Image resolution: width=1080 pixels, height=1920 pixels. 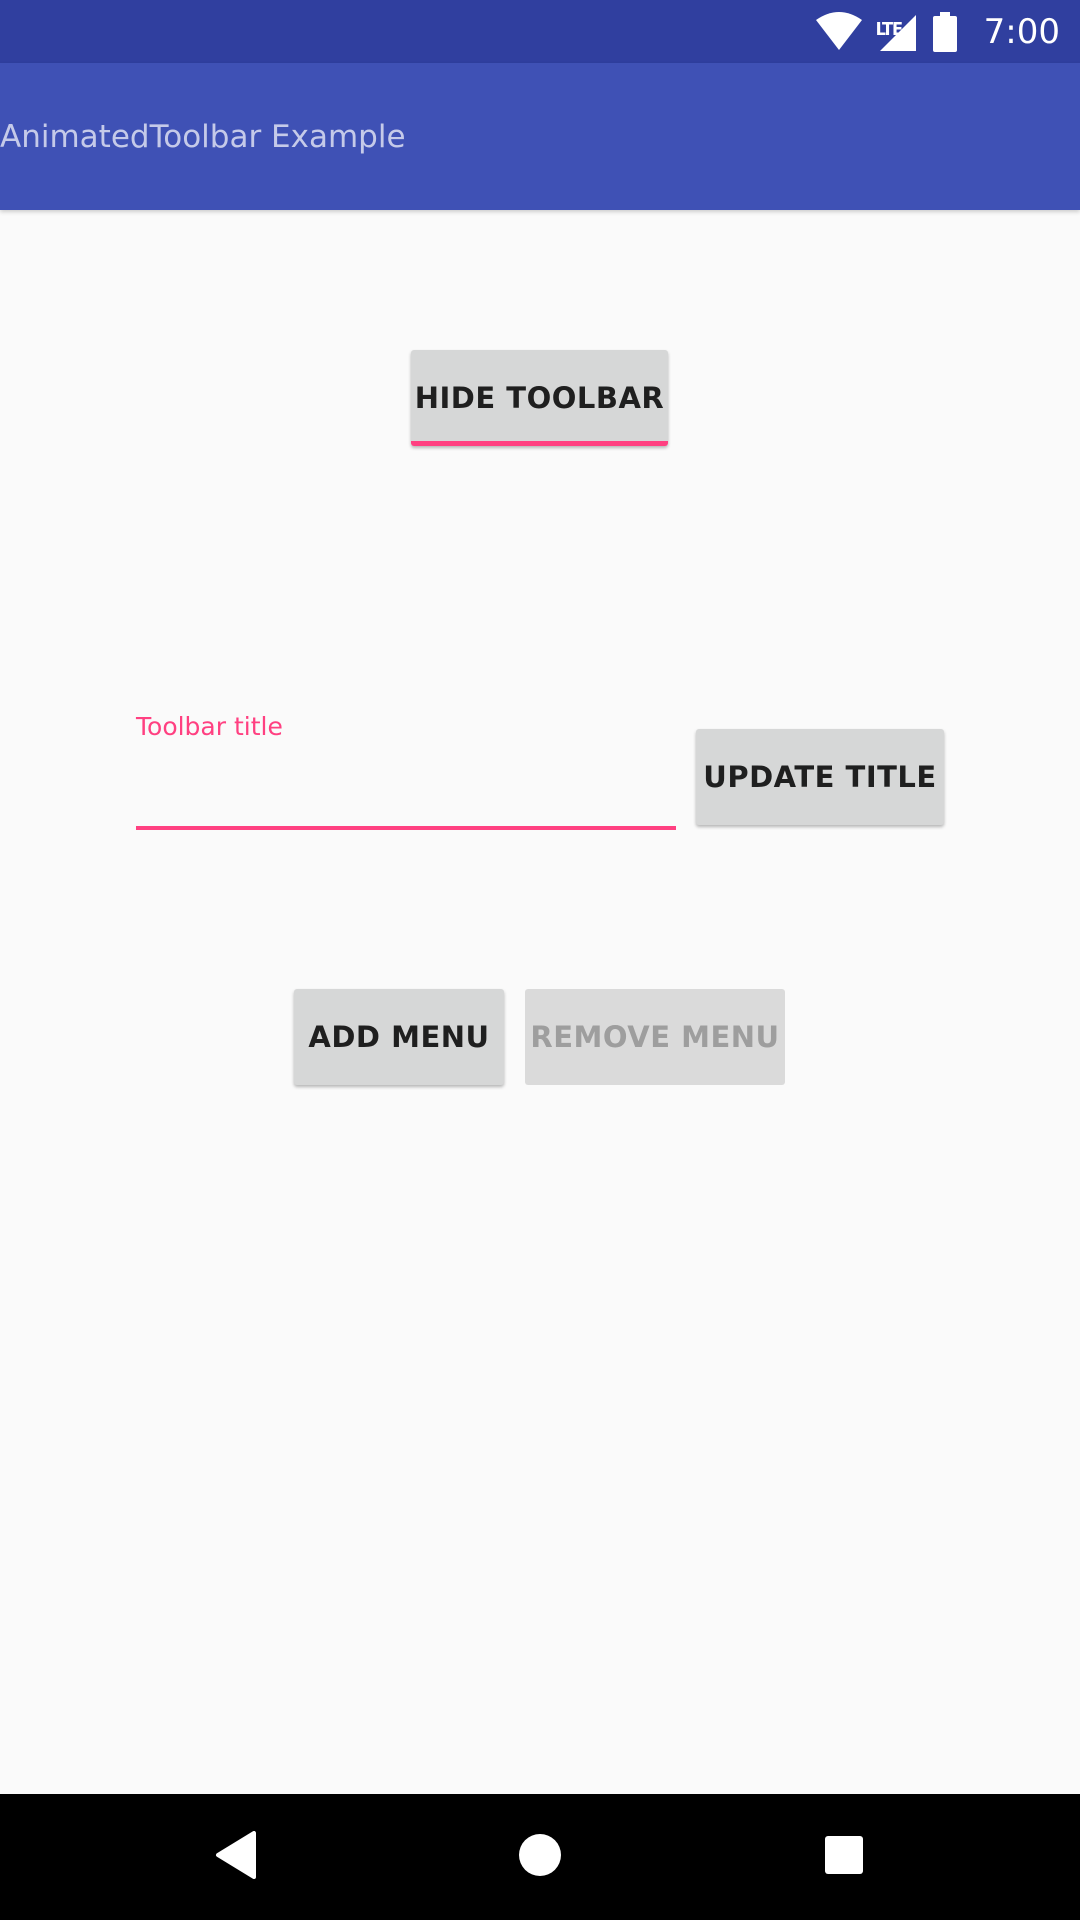 I want to click on back-button, so click(x=236, y=1857).